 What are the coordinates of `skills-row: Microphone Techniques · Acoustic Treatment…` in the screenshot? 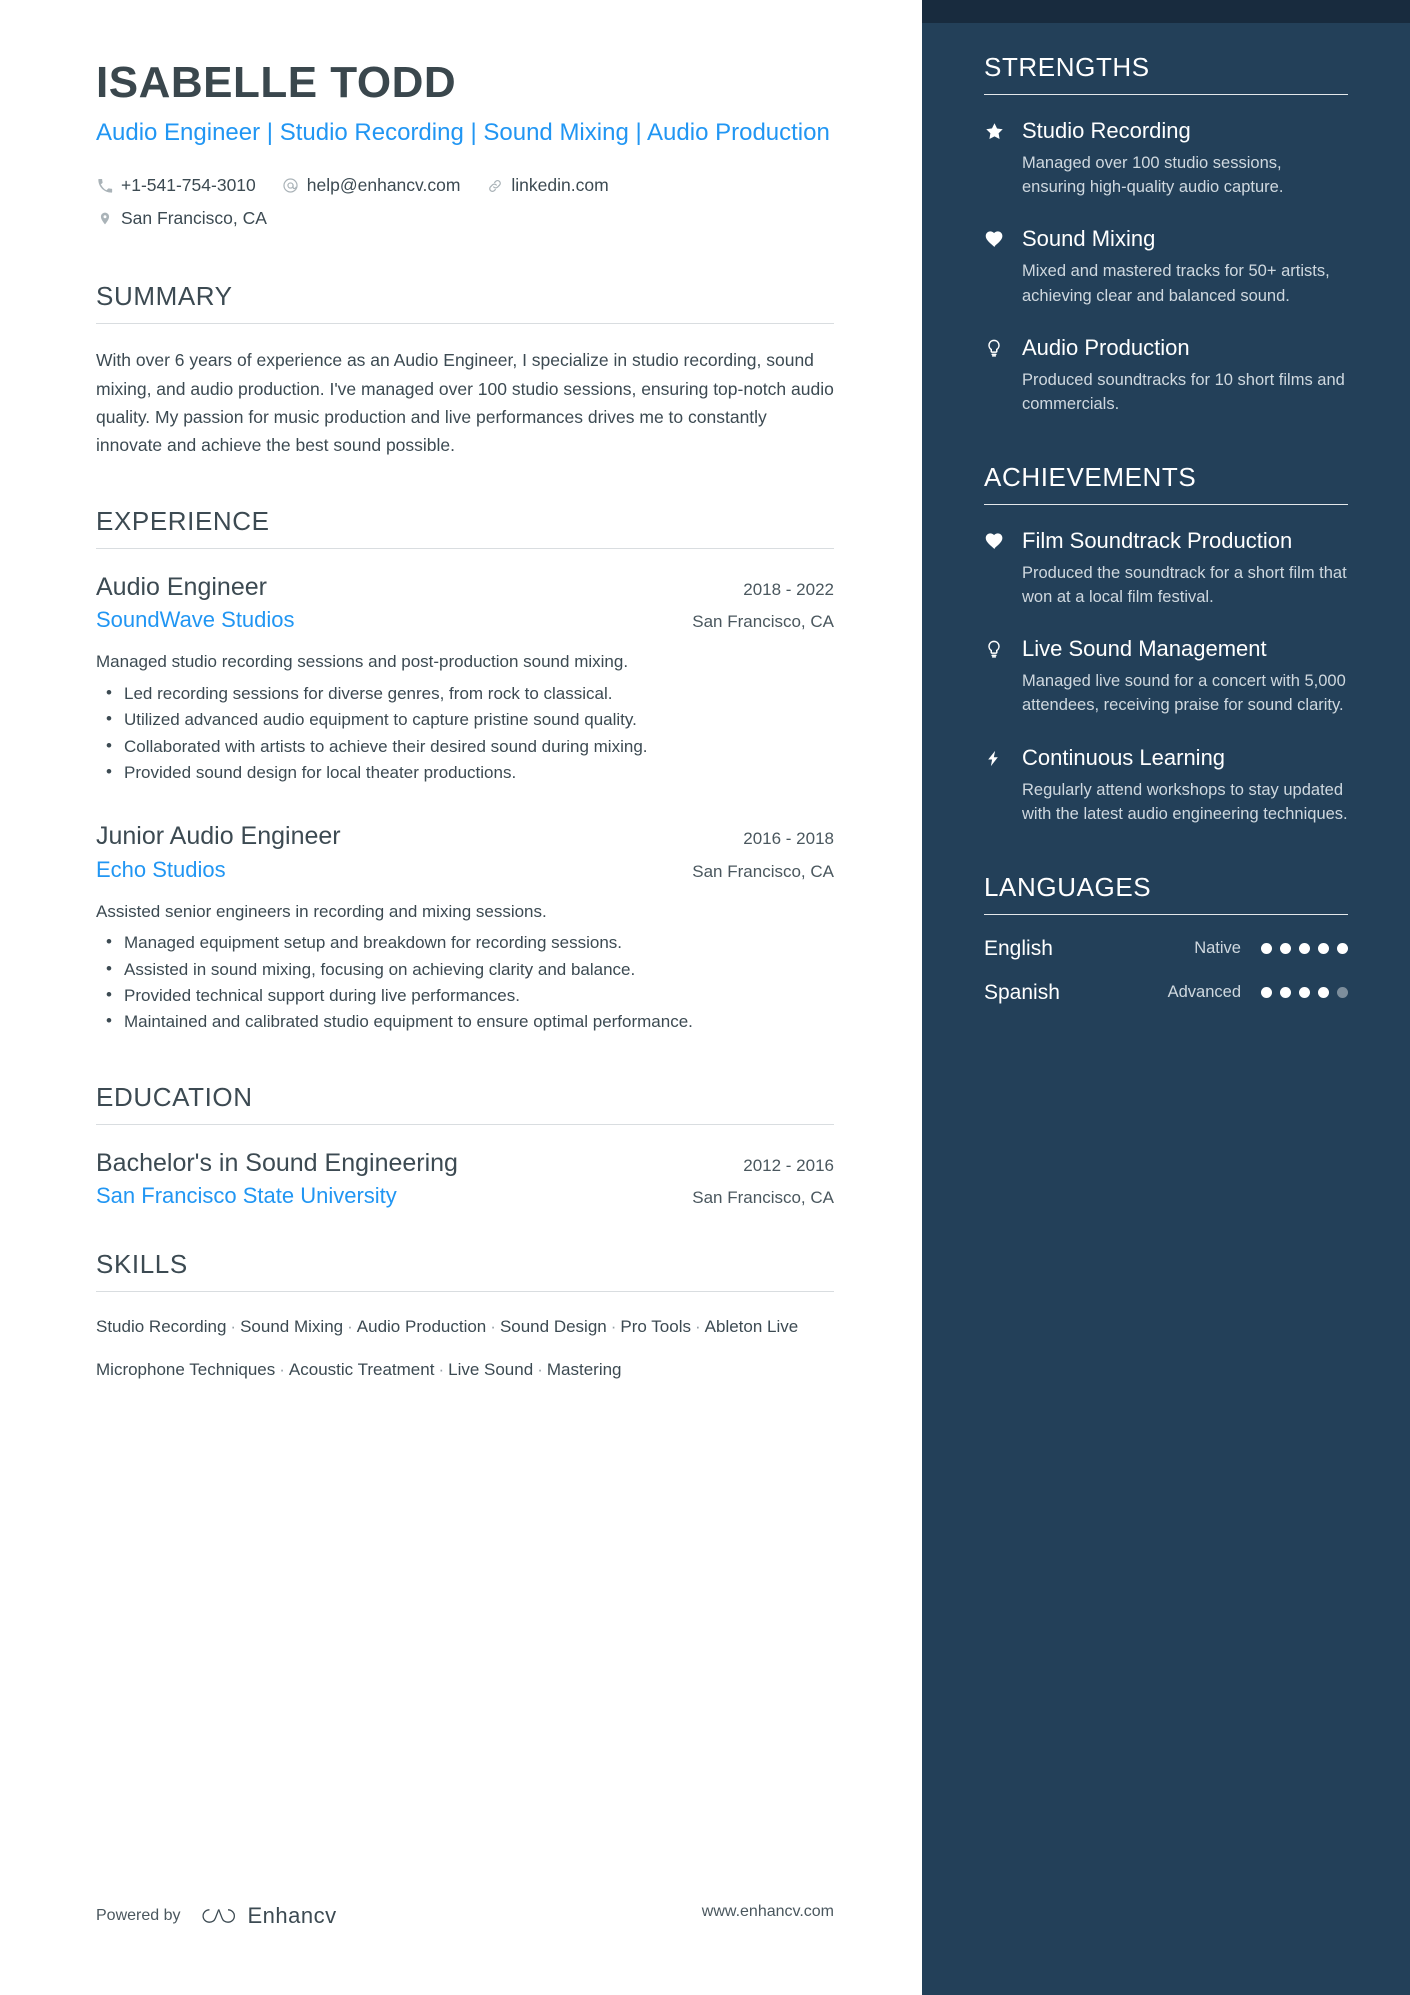 It's located at (465, 1370).